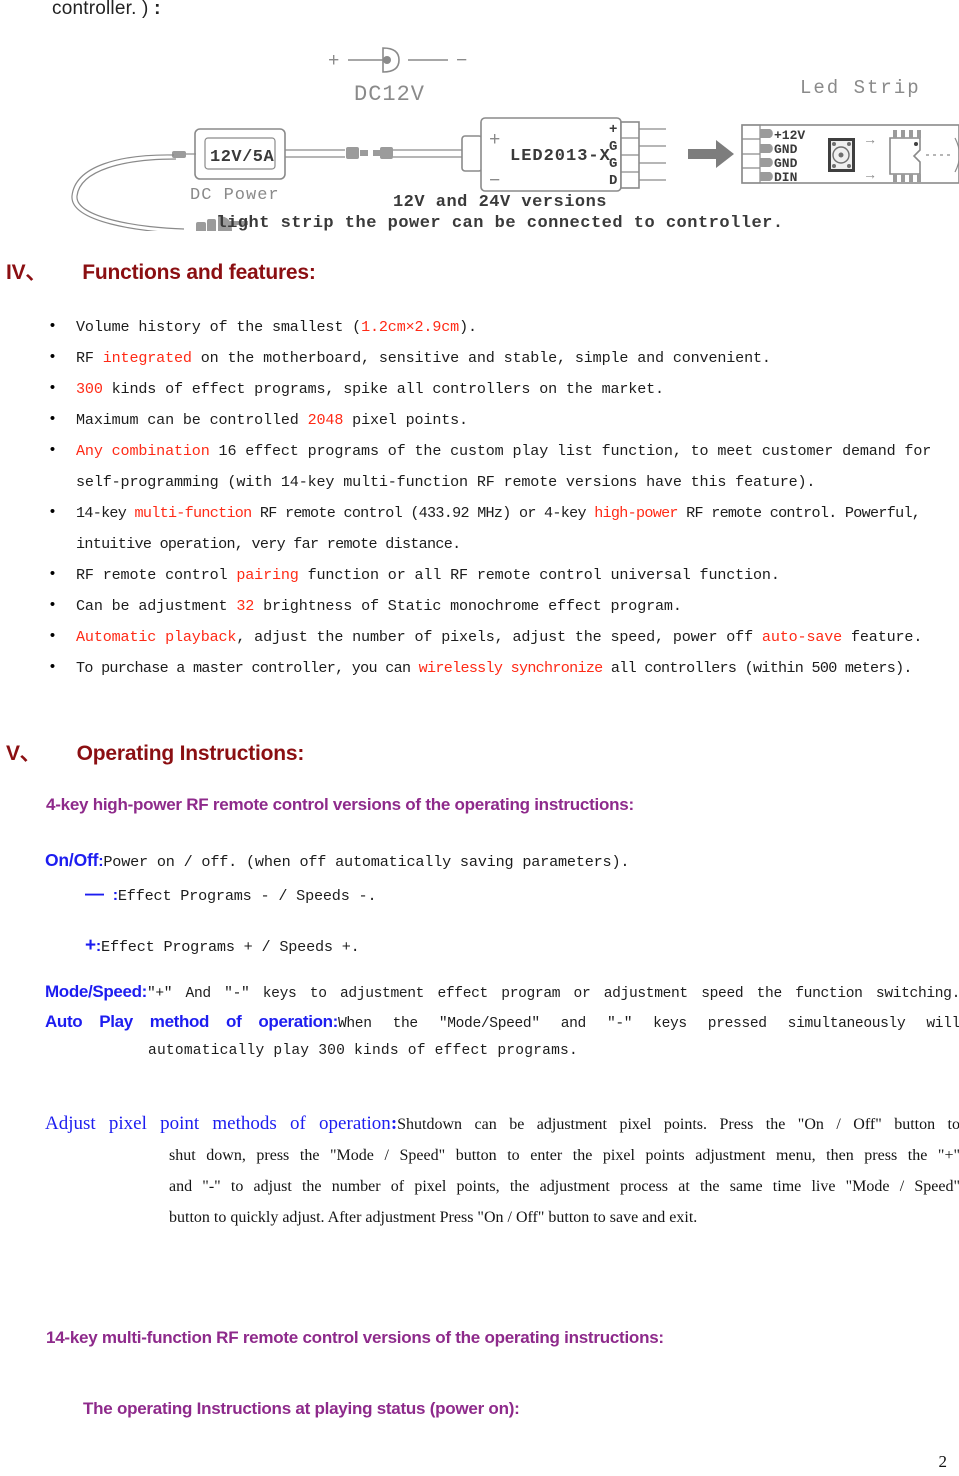  What do you see at coordinates (72, 860) in the screenshot?
I see `onoff-key-label: On/Off` at bounding box center [72, 860].